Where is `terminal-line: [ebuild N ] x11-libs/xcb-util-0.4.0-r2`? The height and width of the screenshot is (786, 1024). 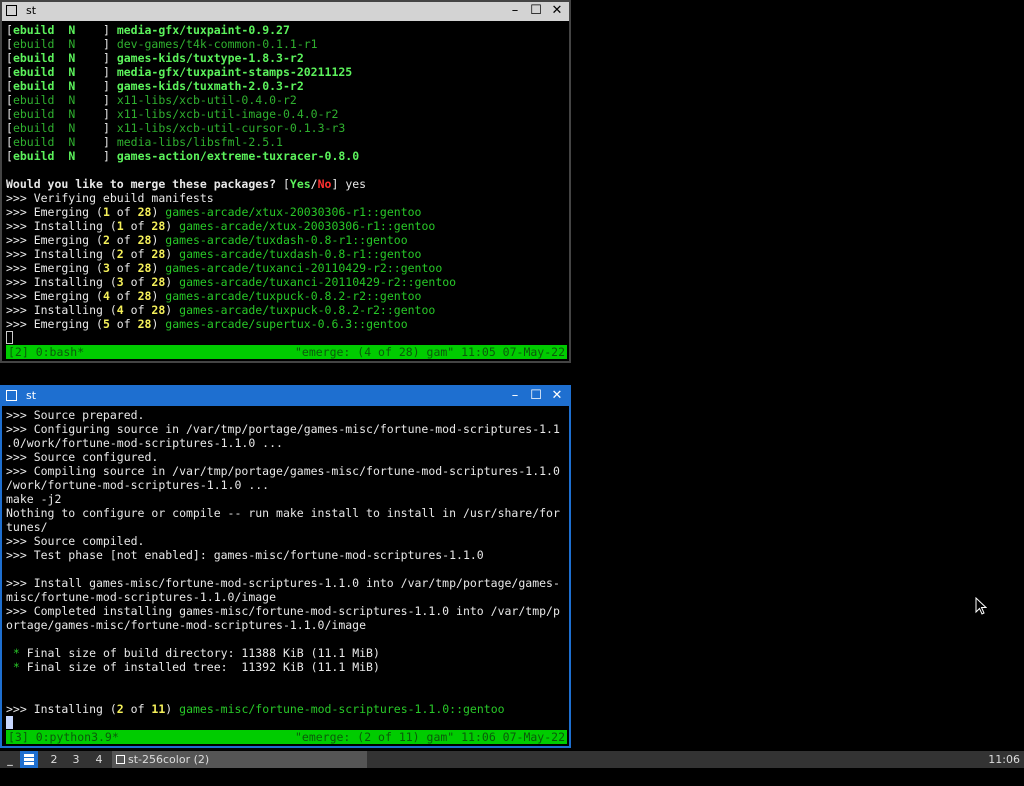
terminal-line: [ebuild N ] x11-libs/xcb-util-0.4.0-r2 is located at coordinates (231, 100).